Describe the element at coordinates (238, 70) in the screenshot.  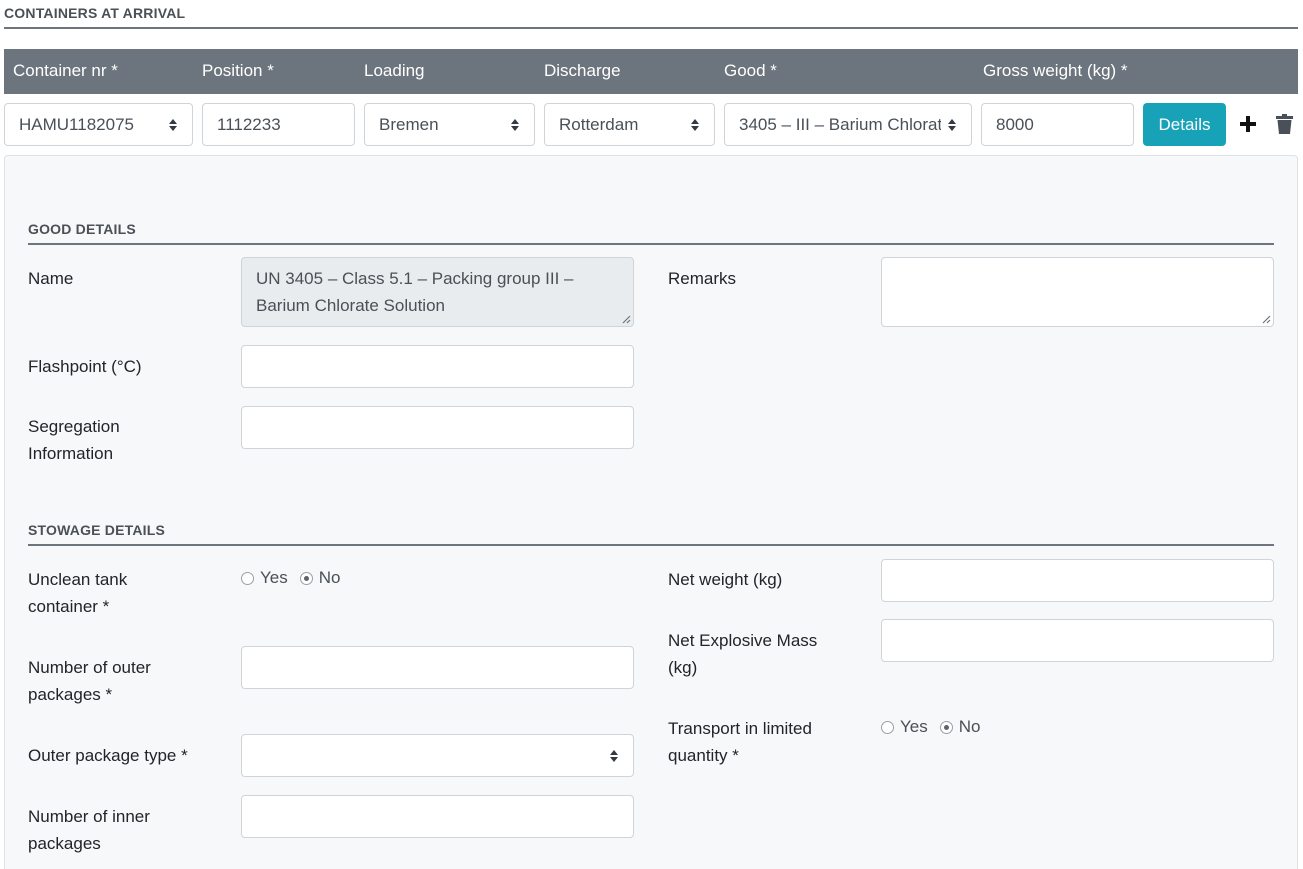
I see `header-position: Position *` at that location.